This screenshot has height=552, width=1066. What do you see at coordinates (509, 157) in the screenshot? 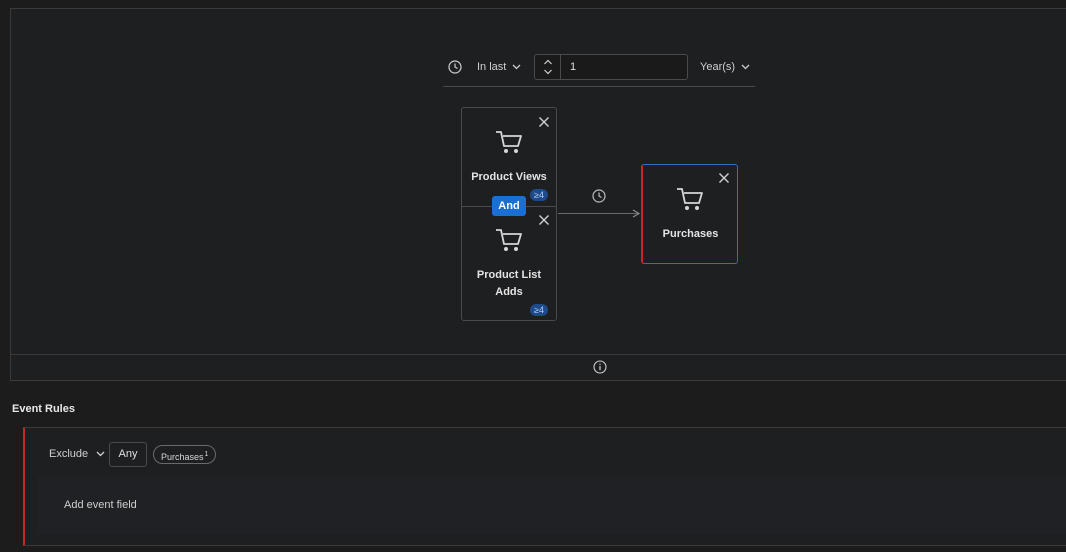
I see `event-product-views: Product Views ≥4` at bounding box center [509, 157].